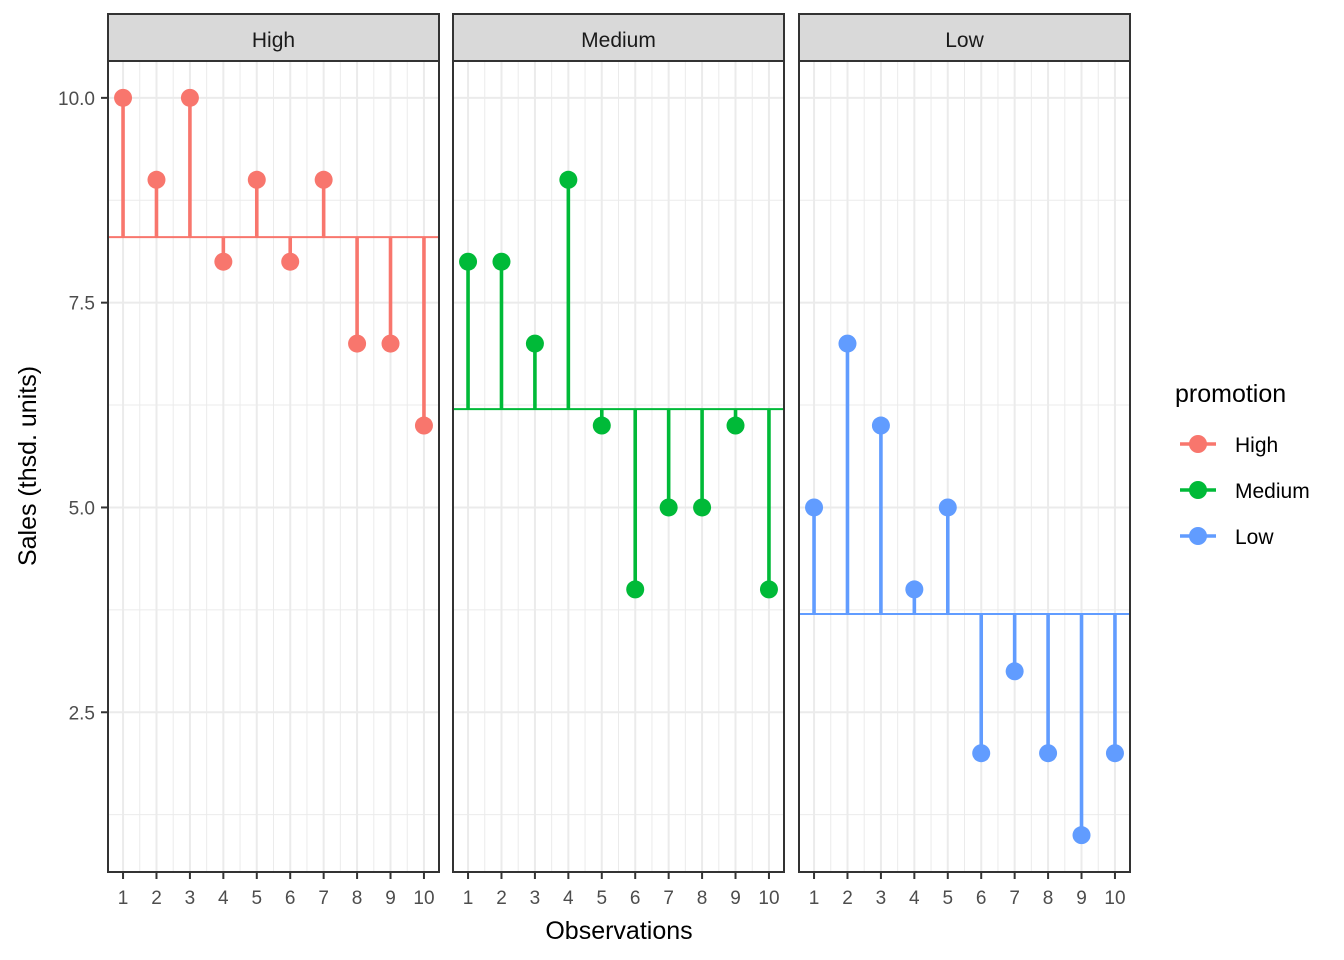 This screenshot has height=960, width=1344. Describe the element at coordinates (83, 406) in the screenshot. I see `y-axis: 2.5 5.0 7.5 10.0` at that location.